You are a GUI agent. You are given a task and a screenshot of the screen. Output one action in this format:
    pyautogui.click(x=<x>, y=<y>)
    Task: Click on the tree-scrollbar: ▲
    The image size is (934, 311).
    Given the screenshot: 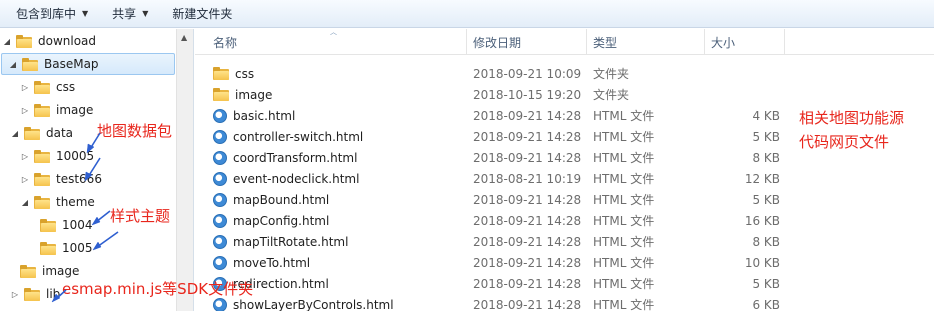 What is the action you would take?
    pyautogui.click(x=184, y=170)
    